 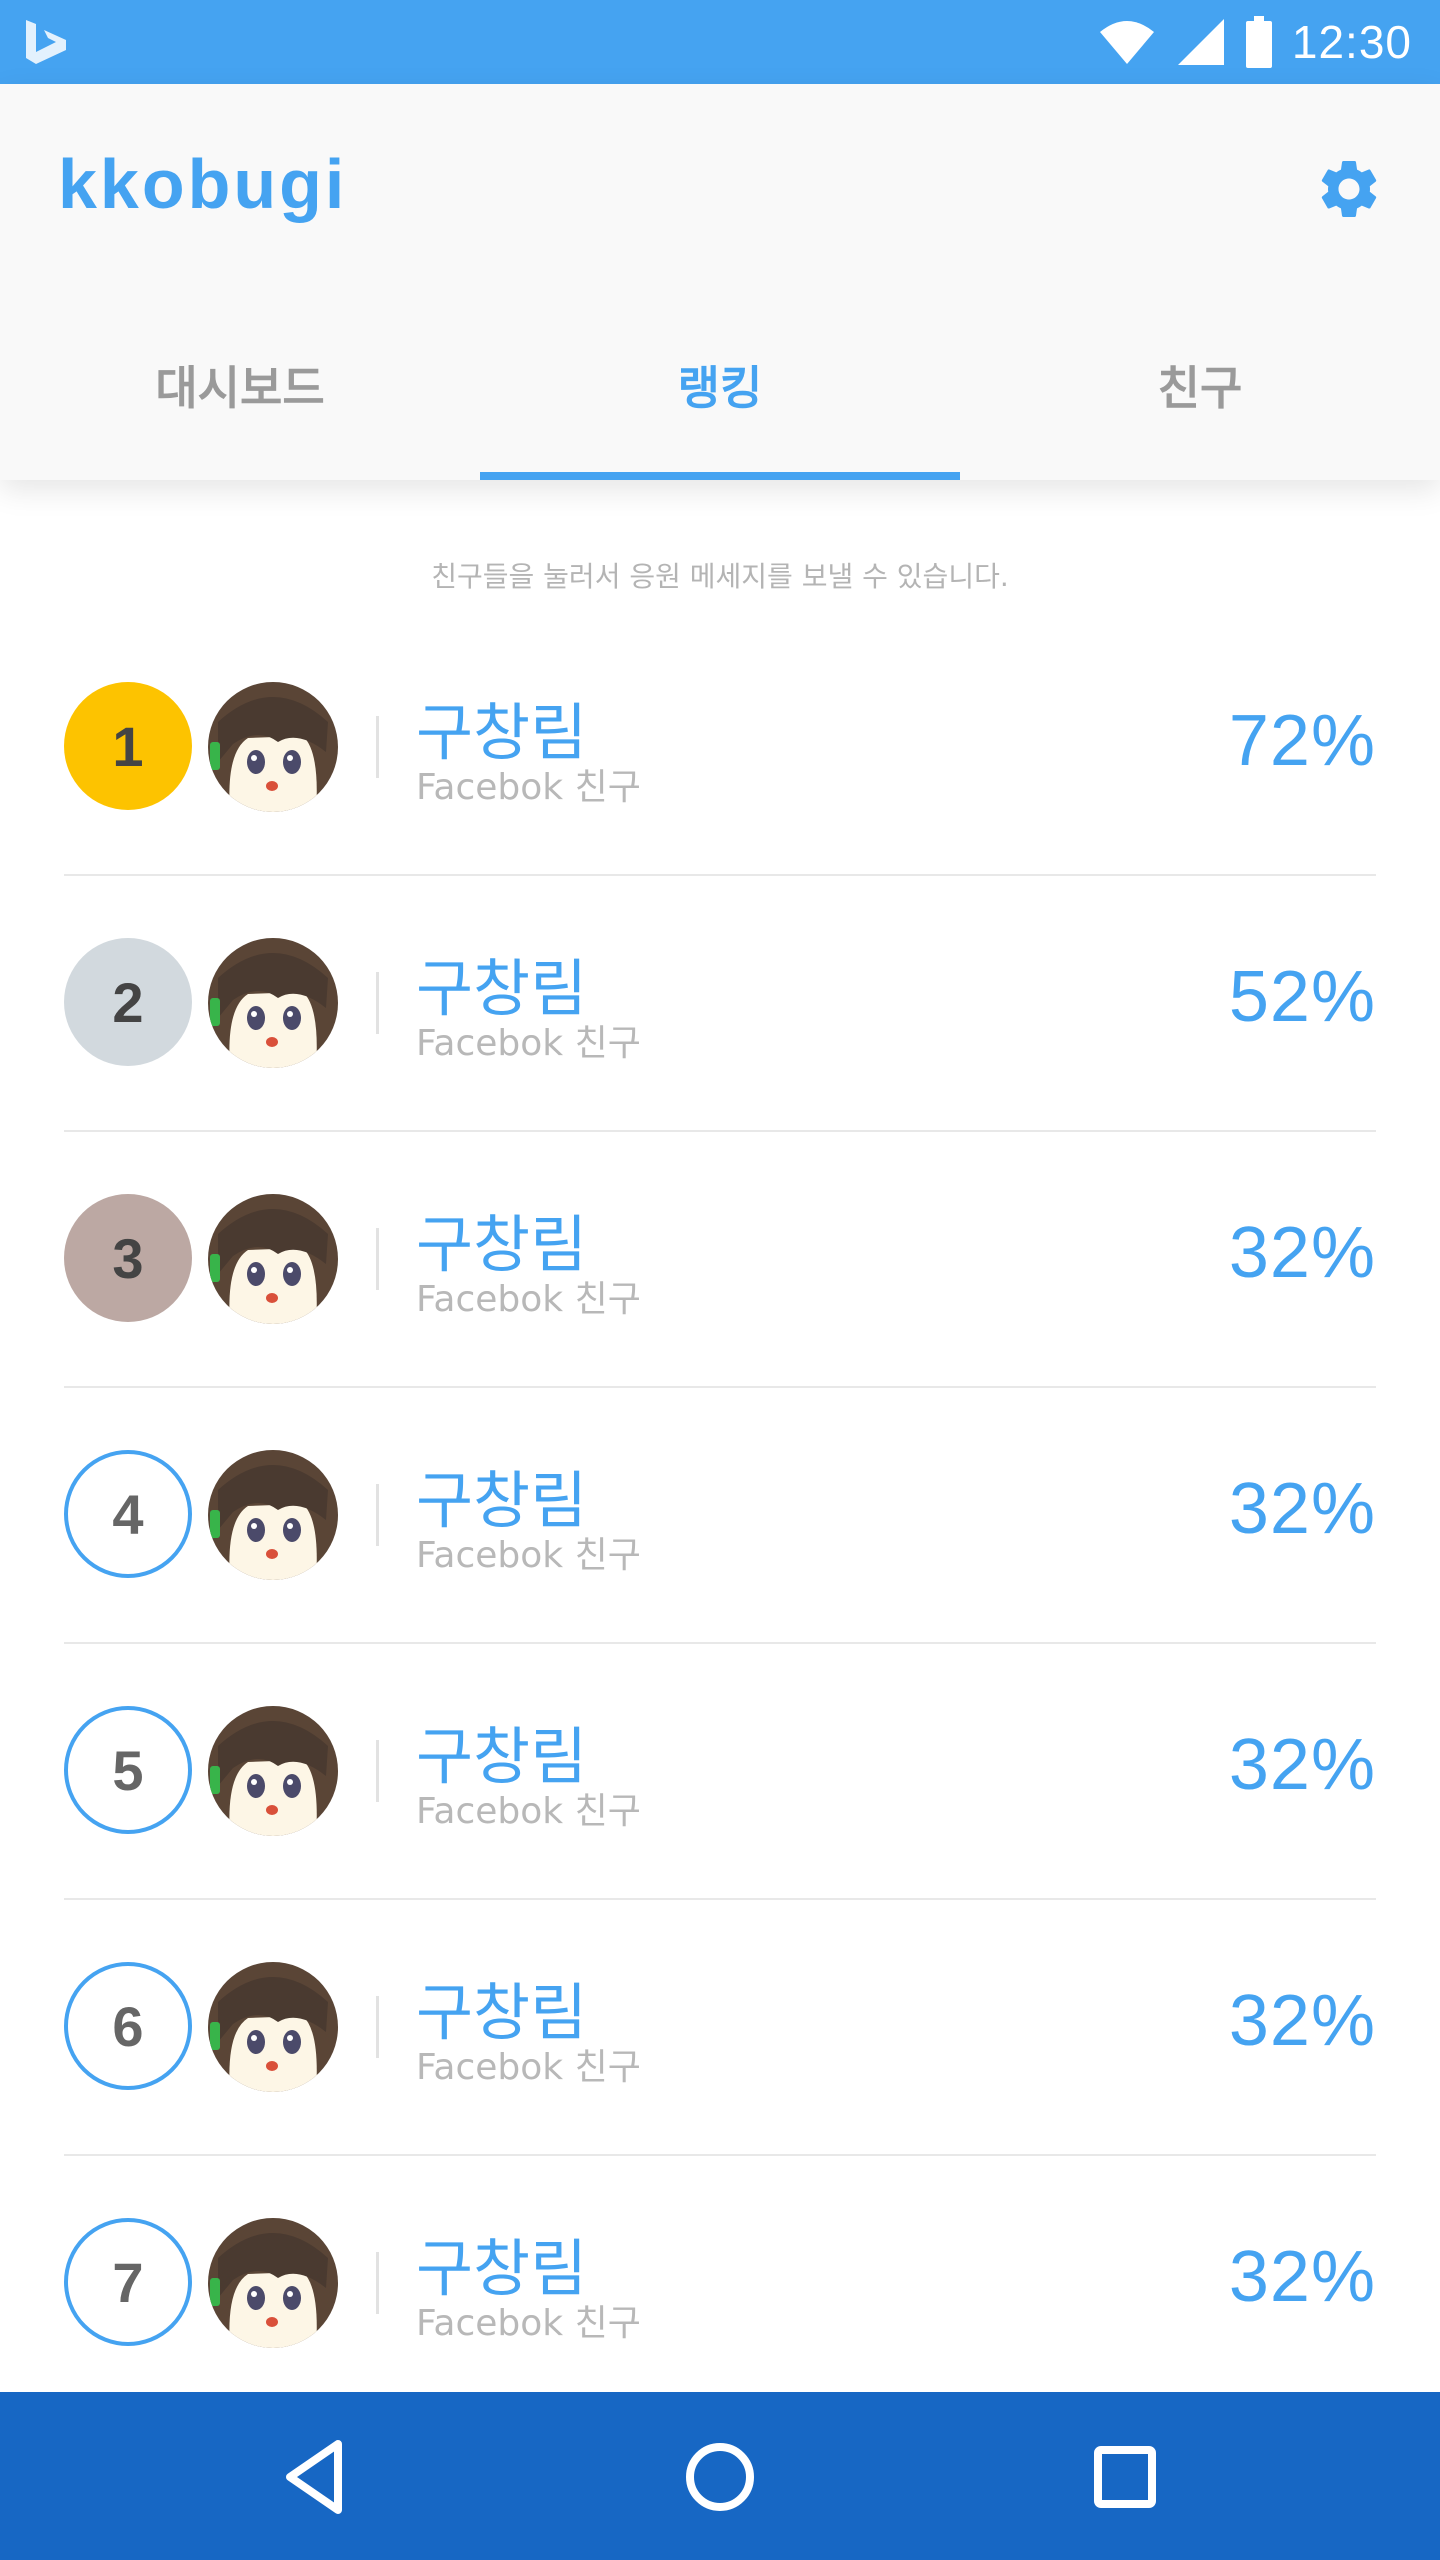 What do you see at coordinates (128, 1258) in the screenshot?
I see `rank-badge: 3` at bounding box center [128, 1258].